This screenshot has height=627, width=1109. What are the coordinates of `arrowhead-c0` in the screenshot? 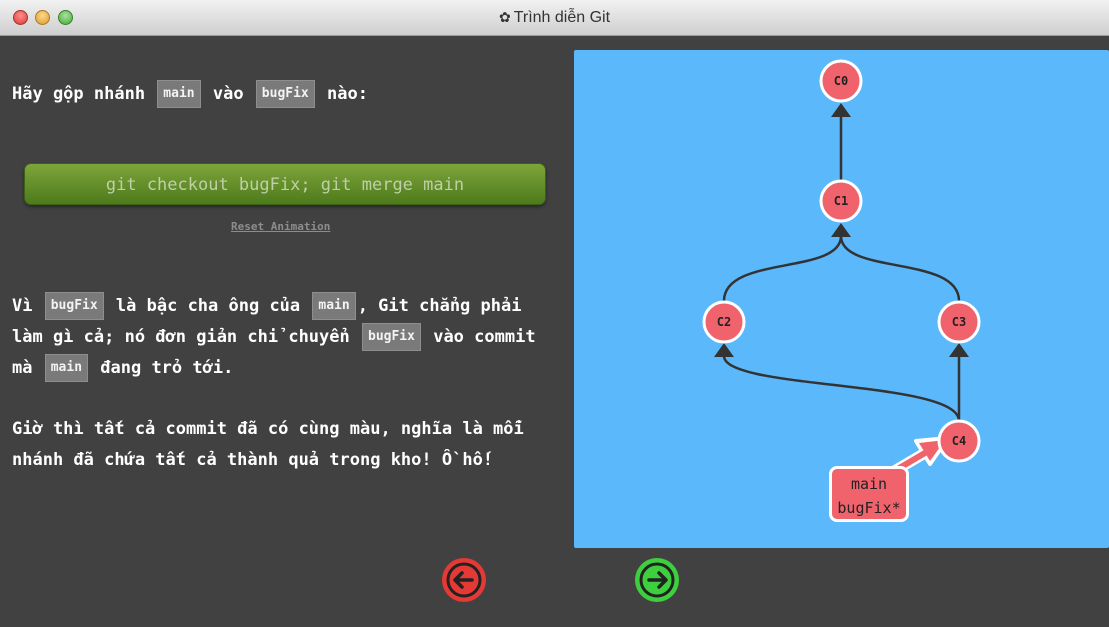 It's located at (841, 110).